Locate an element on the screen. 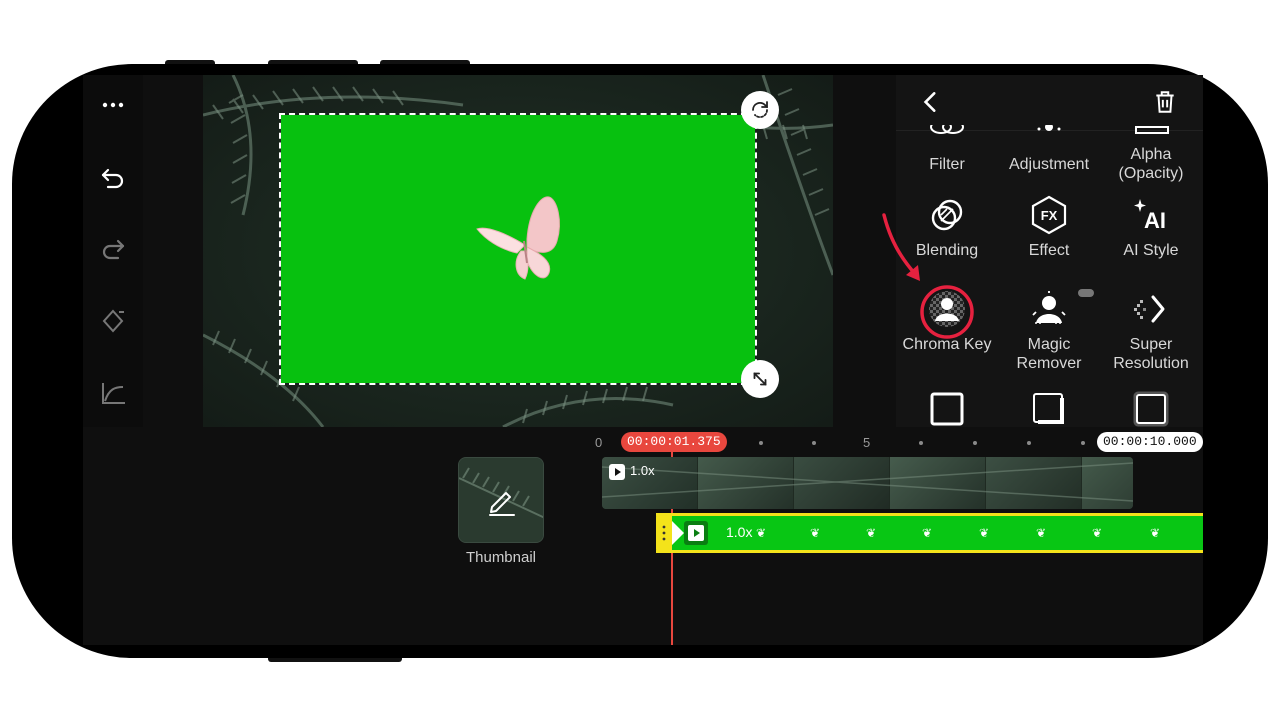  svg-text: FX is located at coordinates (1049, 215).